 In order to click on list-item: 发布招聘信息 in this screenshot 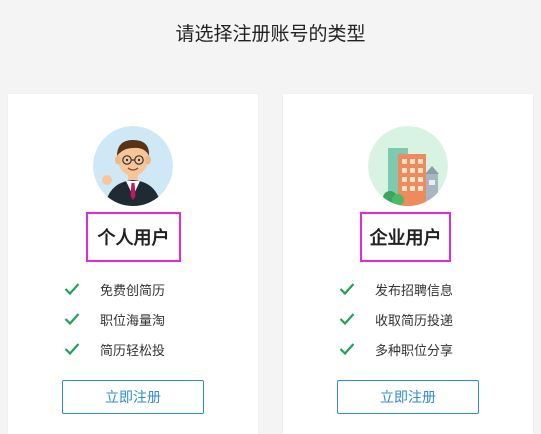, I will do `click(396, 289)`.